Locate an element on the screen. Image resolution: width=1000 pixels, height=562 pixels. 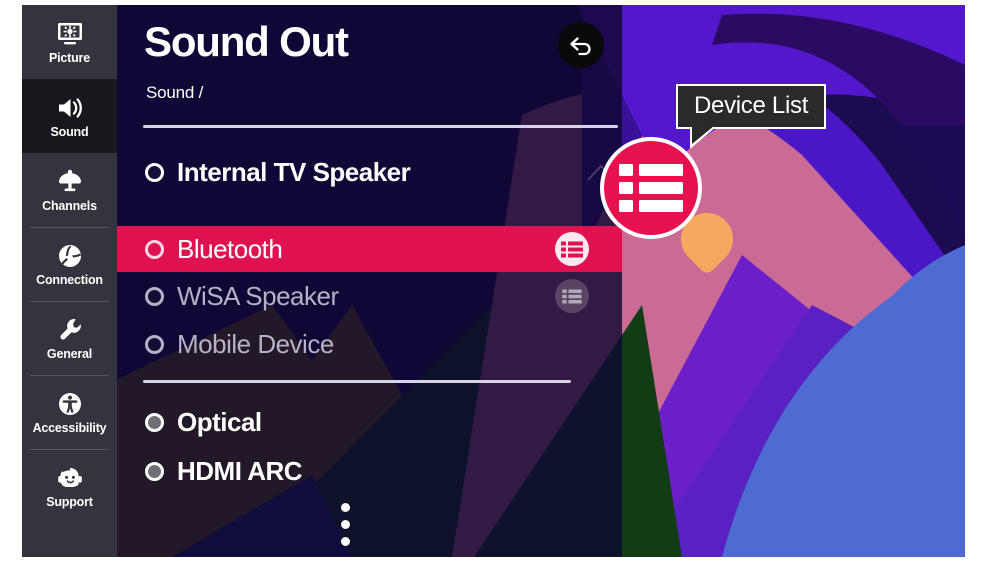
option-row-optical: Optical is located at coordinates (369, 422).